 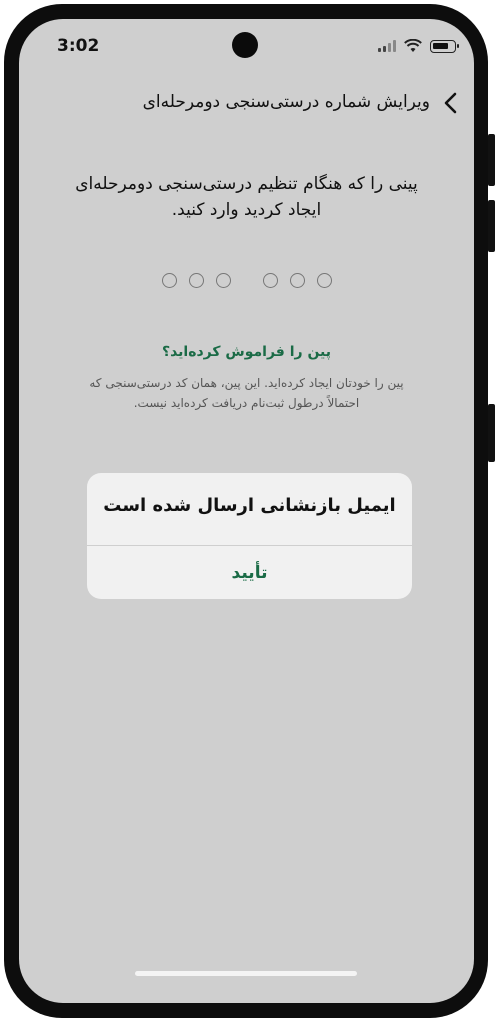 I want to click on confirm-button: تأیید, so click(x=249, y=572).